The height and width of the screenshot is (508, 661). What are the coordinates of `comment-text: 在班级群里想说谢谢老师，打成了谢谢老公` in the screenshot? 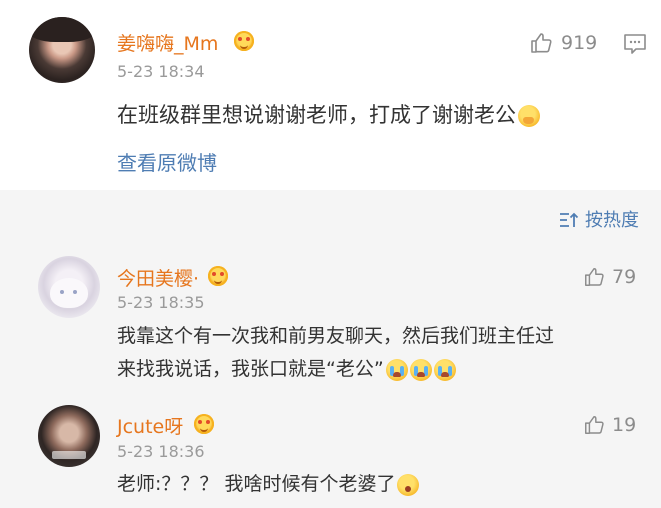 It's located at (328, 114).